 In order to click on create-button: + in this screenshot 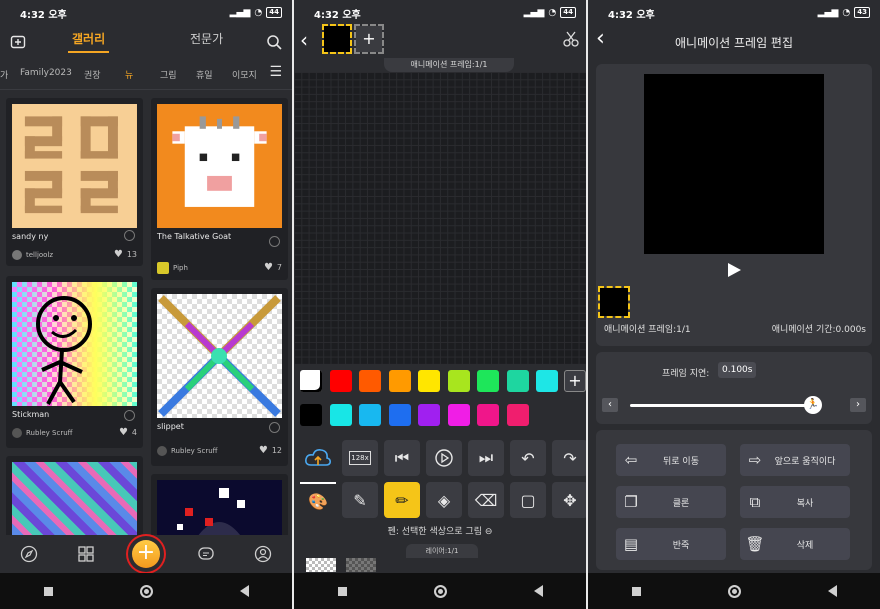, I will do `click(145, 554)`.